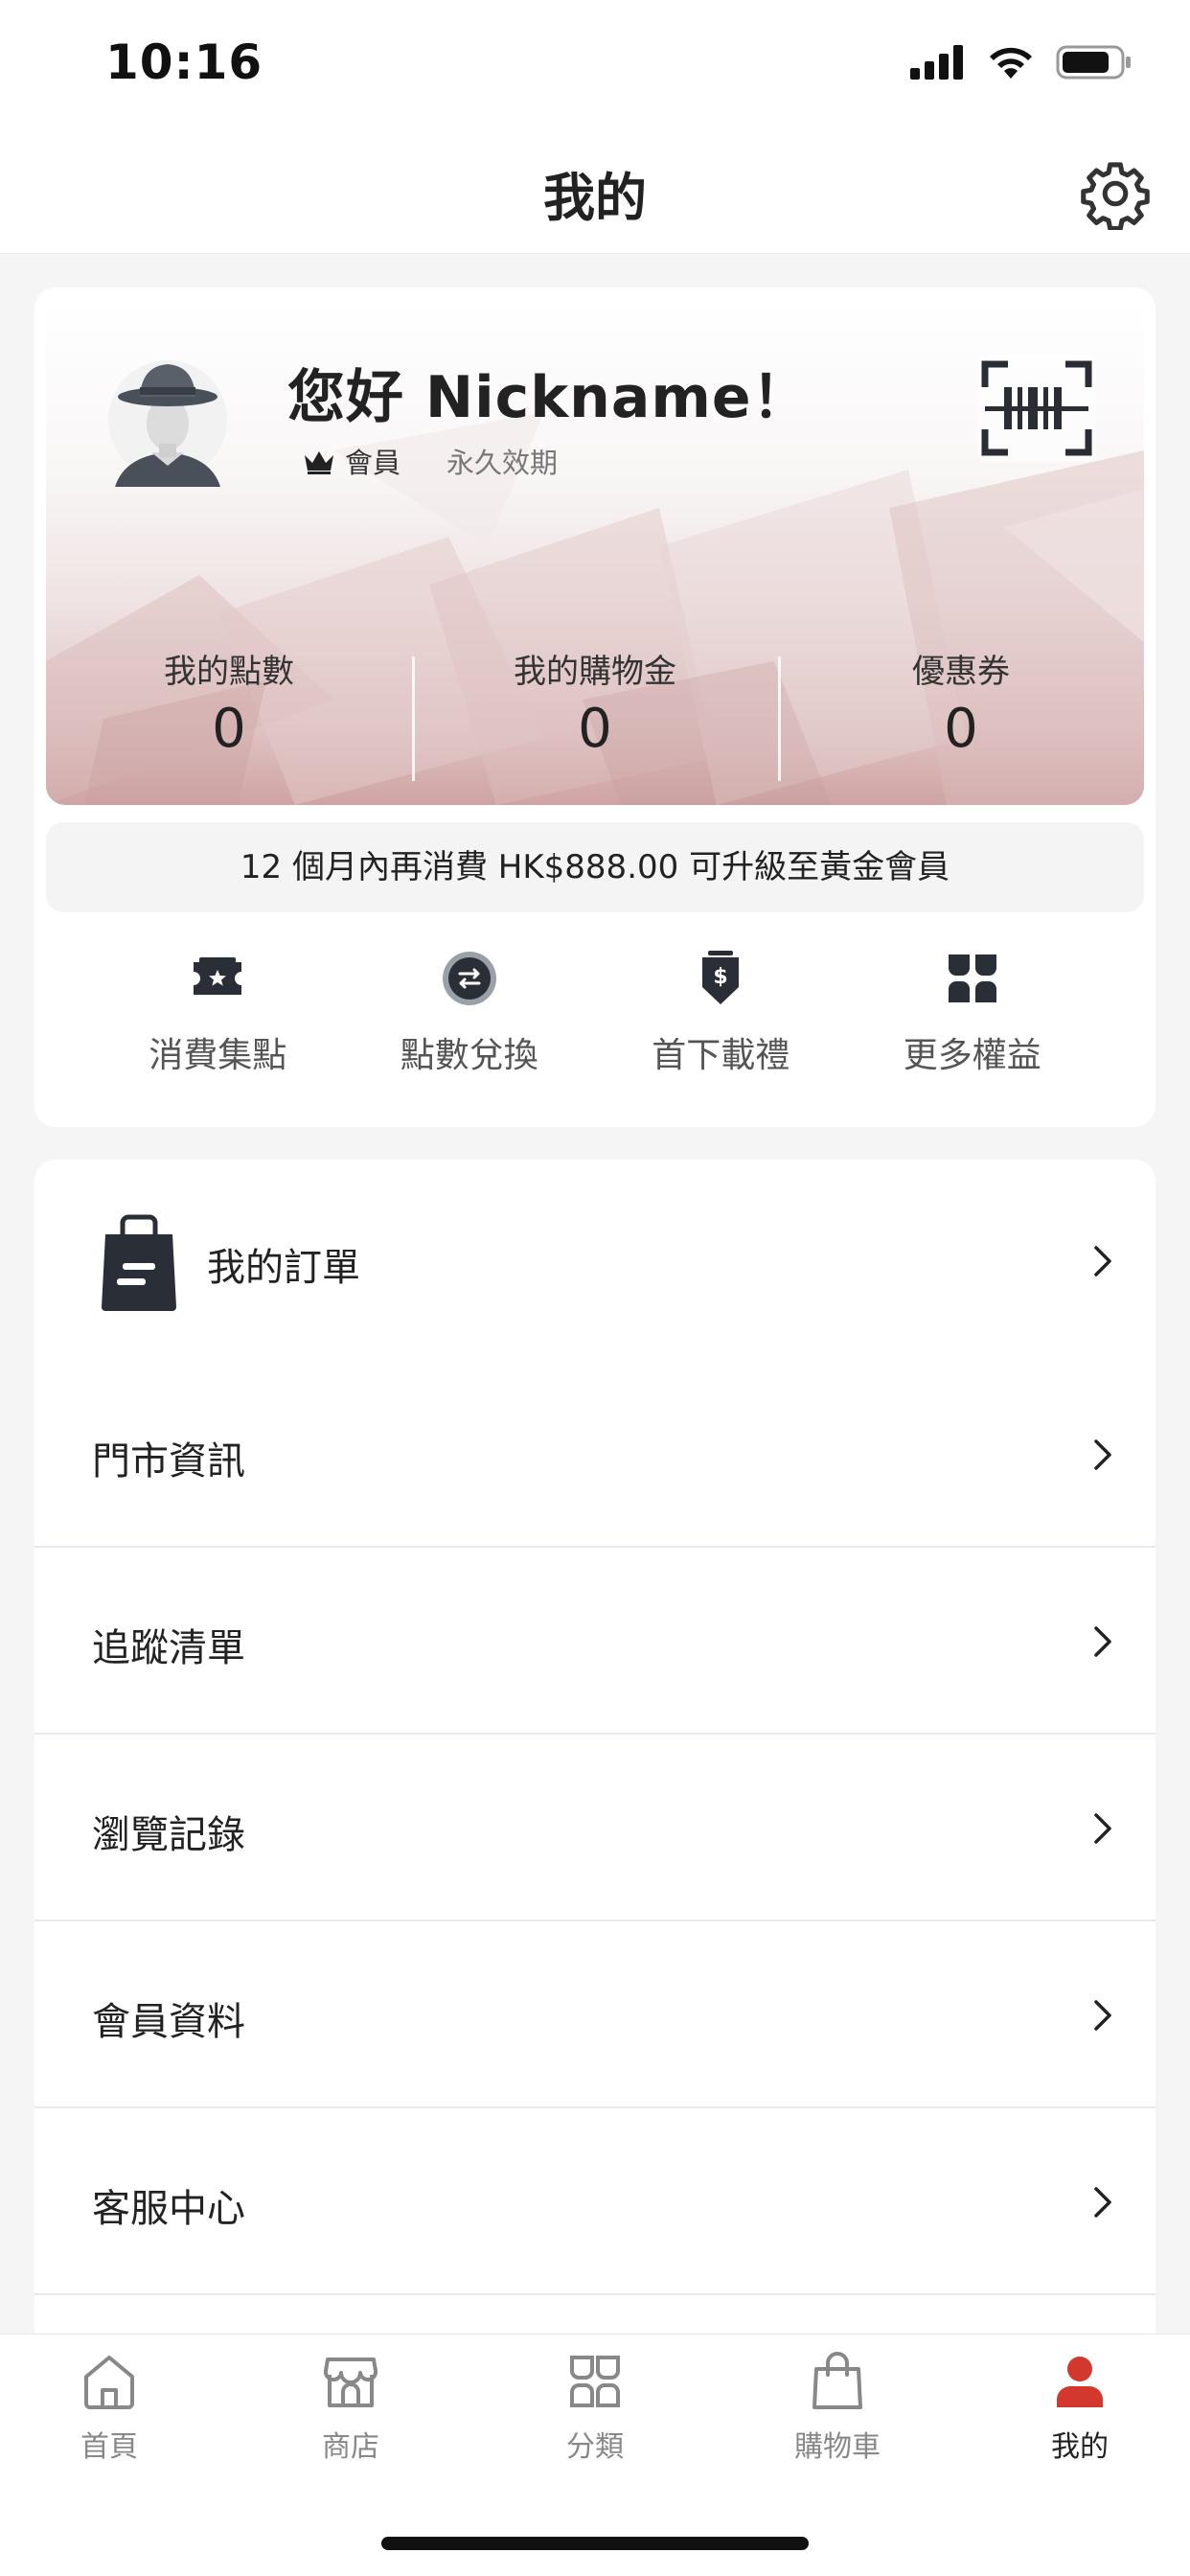  I want to click on menu-item-member-profile: 會員資料, so click(595, 2014).